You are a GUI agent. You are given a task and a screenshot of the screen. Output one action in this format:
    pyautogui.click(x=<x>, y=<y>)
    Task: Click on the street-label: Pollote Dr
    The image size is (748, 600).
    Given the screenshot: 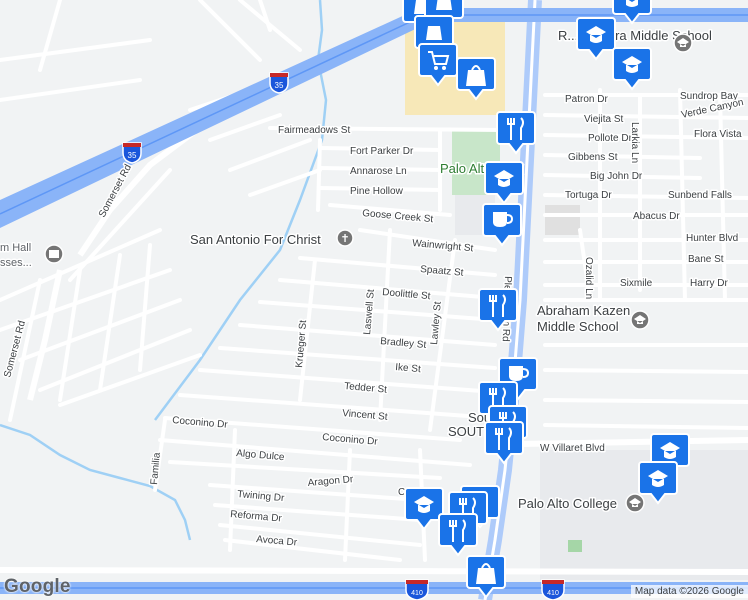 What is the action you would take?
    pyautogui.click(x=610, y=138)
    